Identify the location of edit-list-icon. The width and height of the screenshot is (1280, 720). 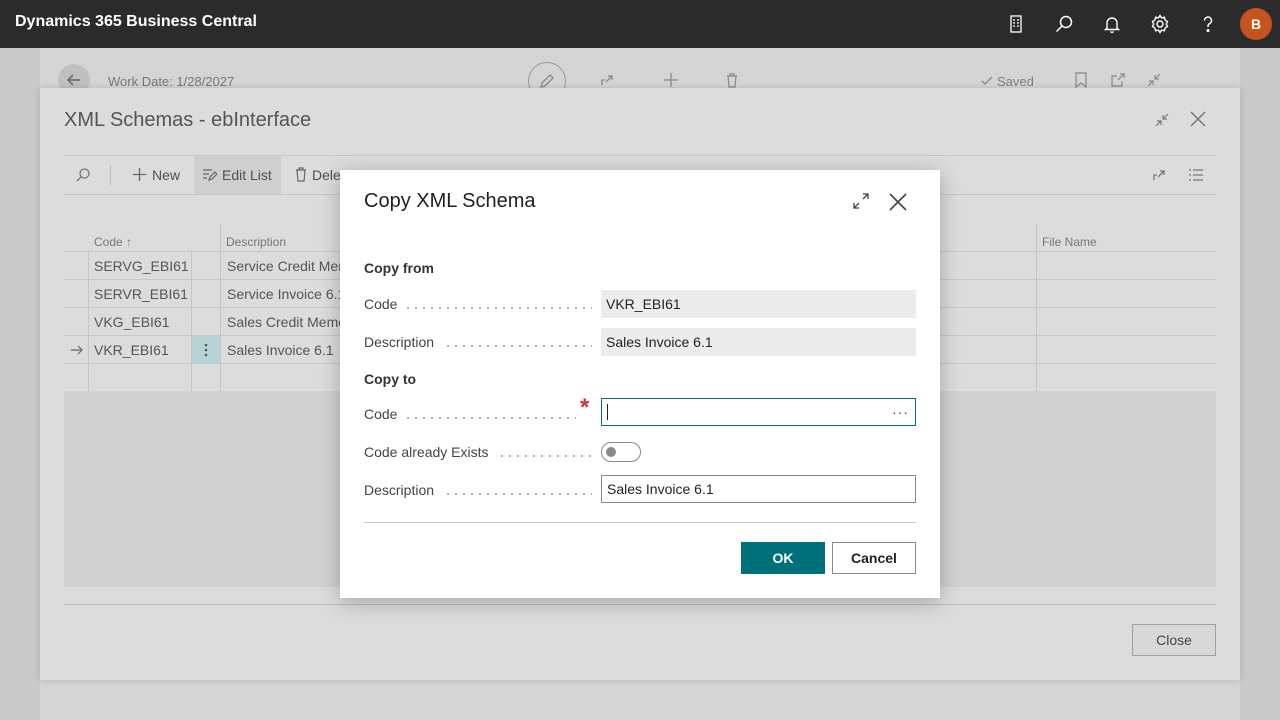
(210, 175).